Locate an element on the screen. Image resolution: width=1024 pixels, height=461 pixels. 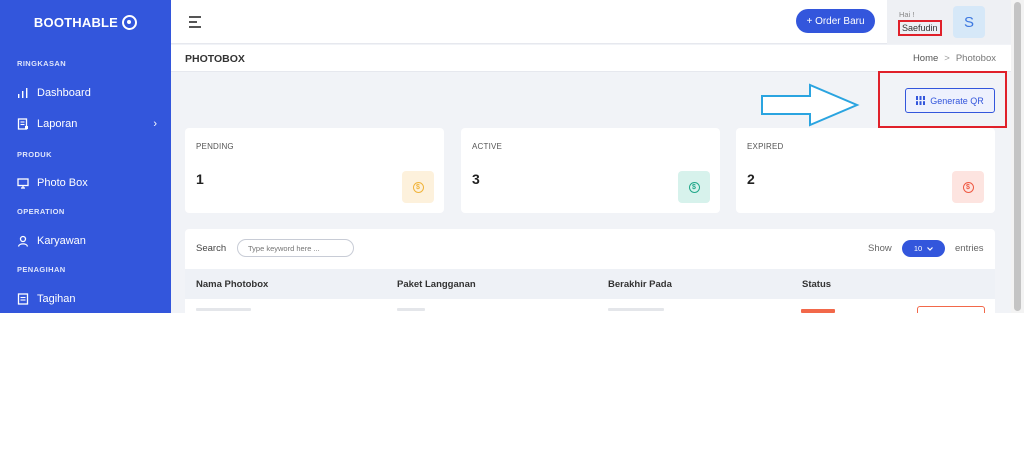
sidebar-item-photo-box: Photo Box is located at coordinates (87, 183).